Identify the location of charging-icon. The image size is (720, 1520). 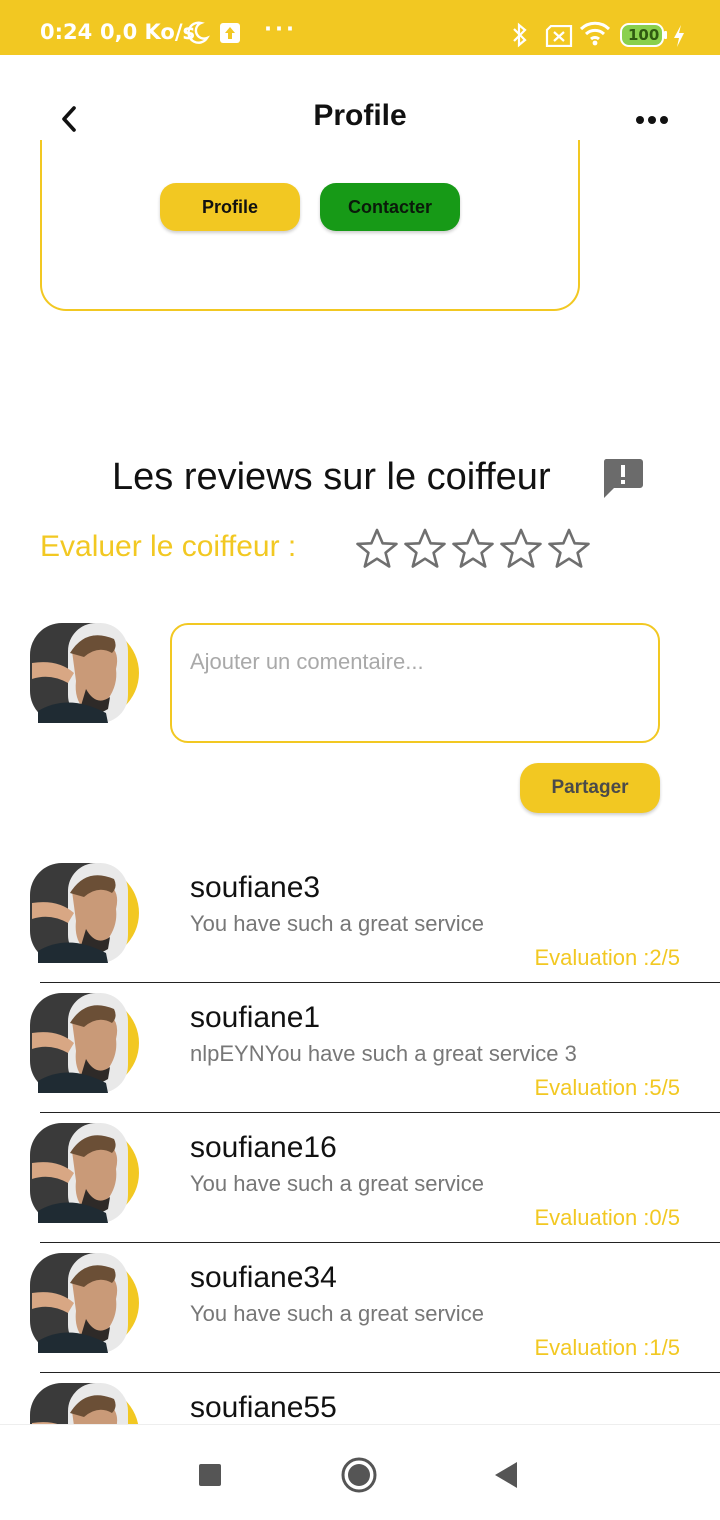
(679, 38).